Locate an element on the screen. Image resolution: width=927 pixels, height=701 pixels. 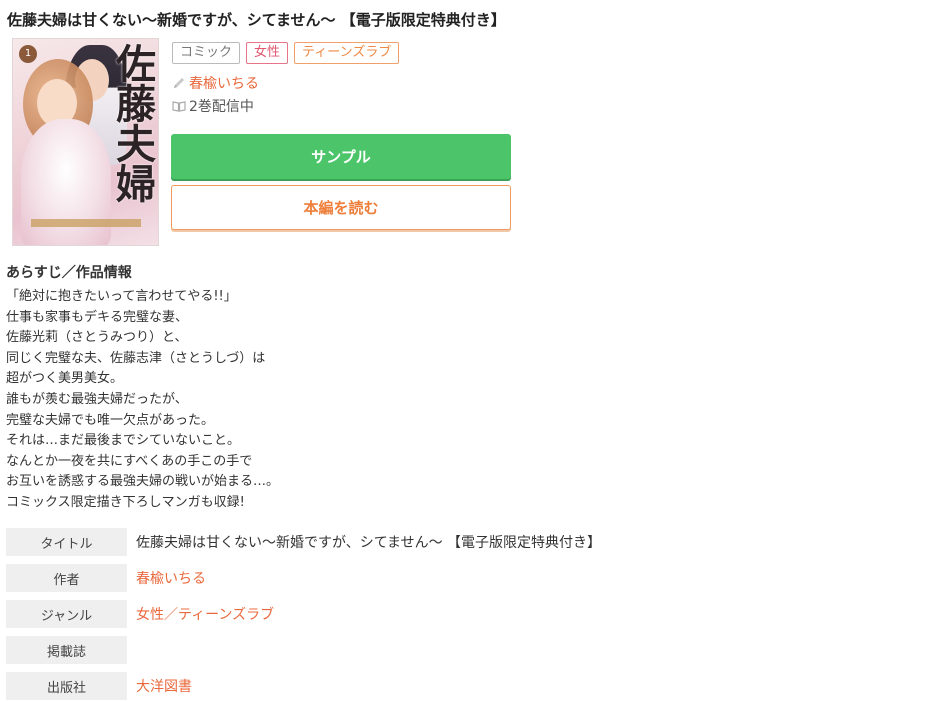
synopsis-line: 同じく完璧な夫、佐藤志津（さとうしづ）は is located at coordinates (136, 358).